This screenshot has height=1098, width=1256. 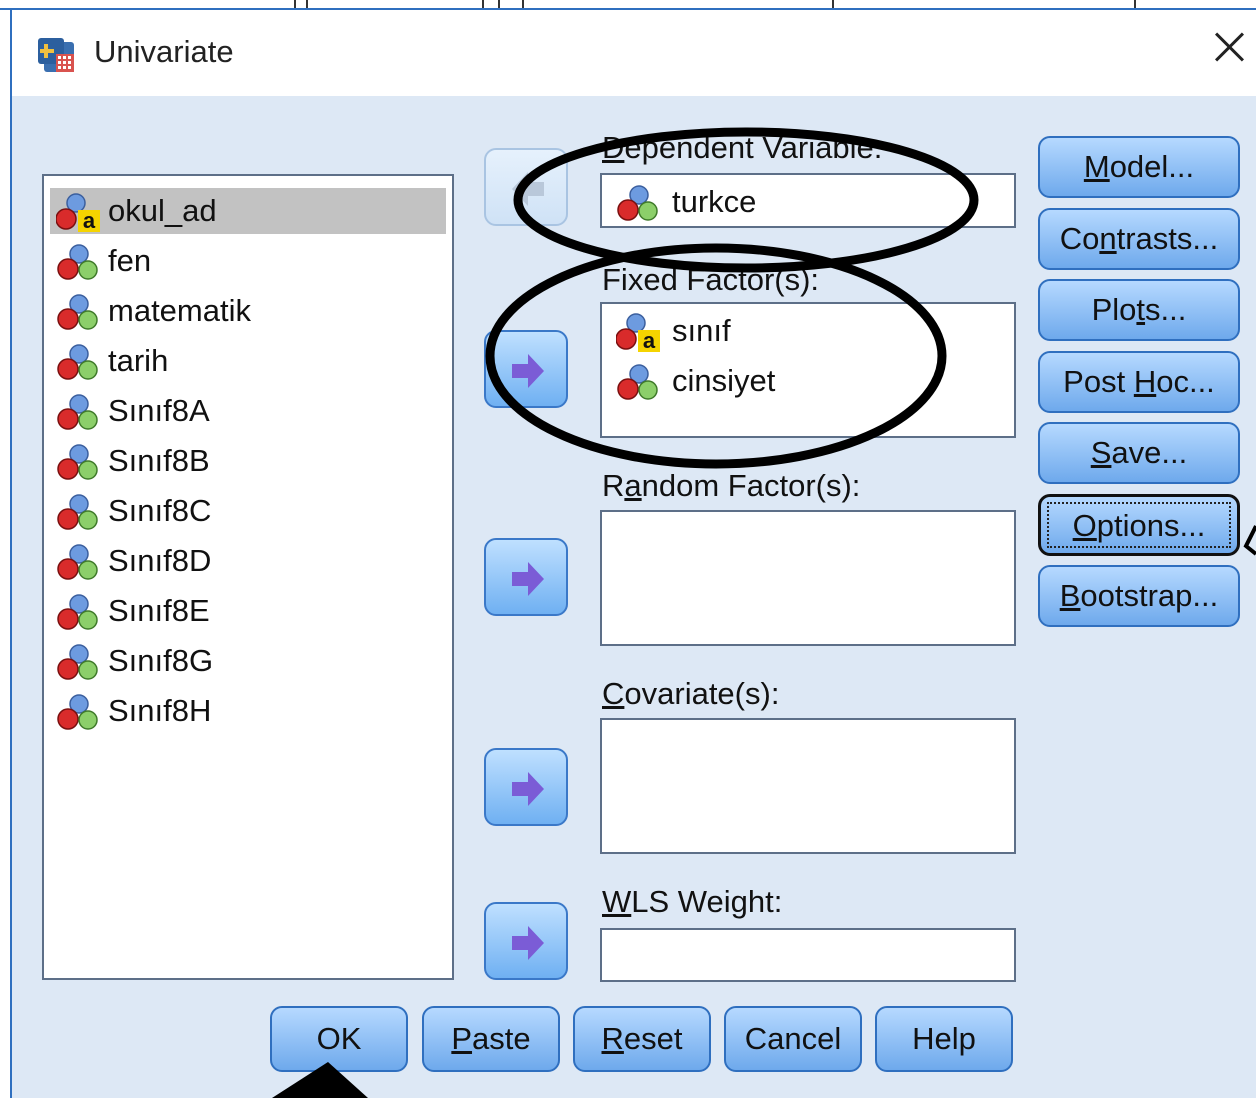 What do you see at coordinates (714, 201) in the screenshot?
I see `assigned-variable-label: turkce` at bounding box center [714, 201].